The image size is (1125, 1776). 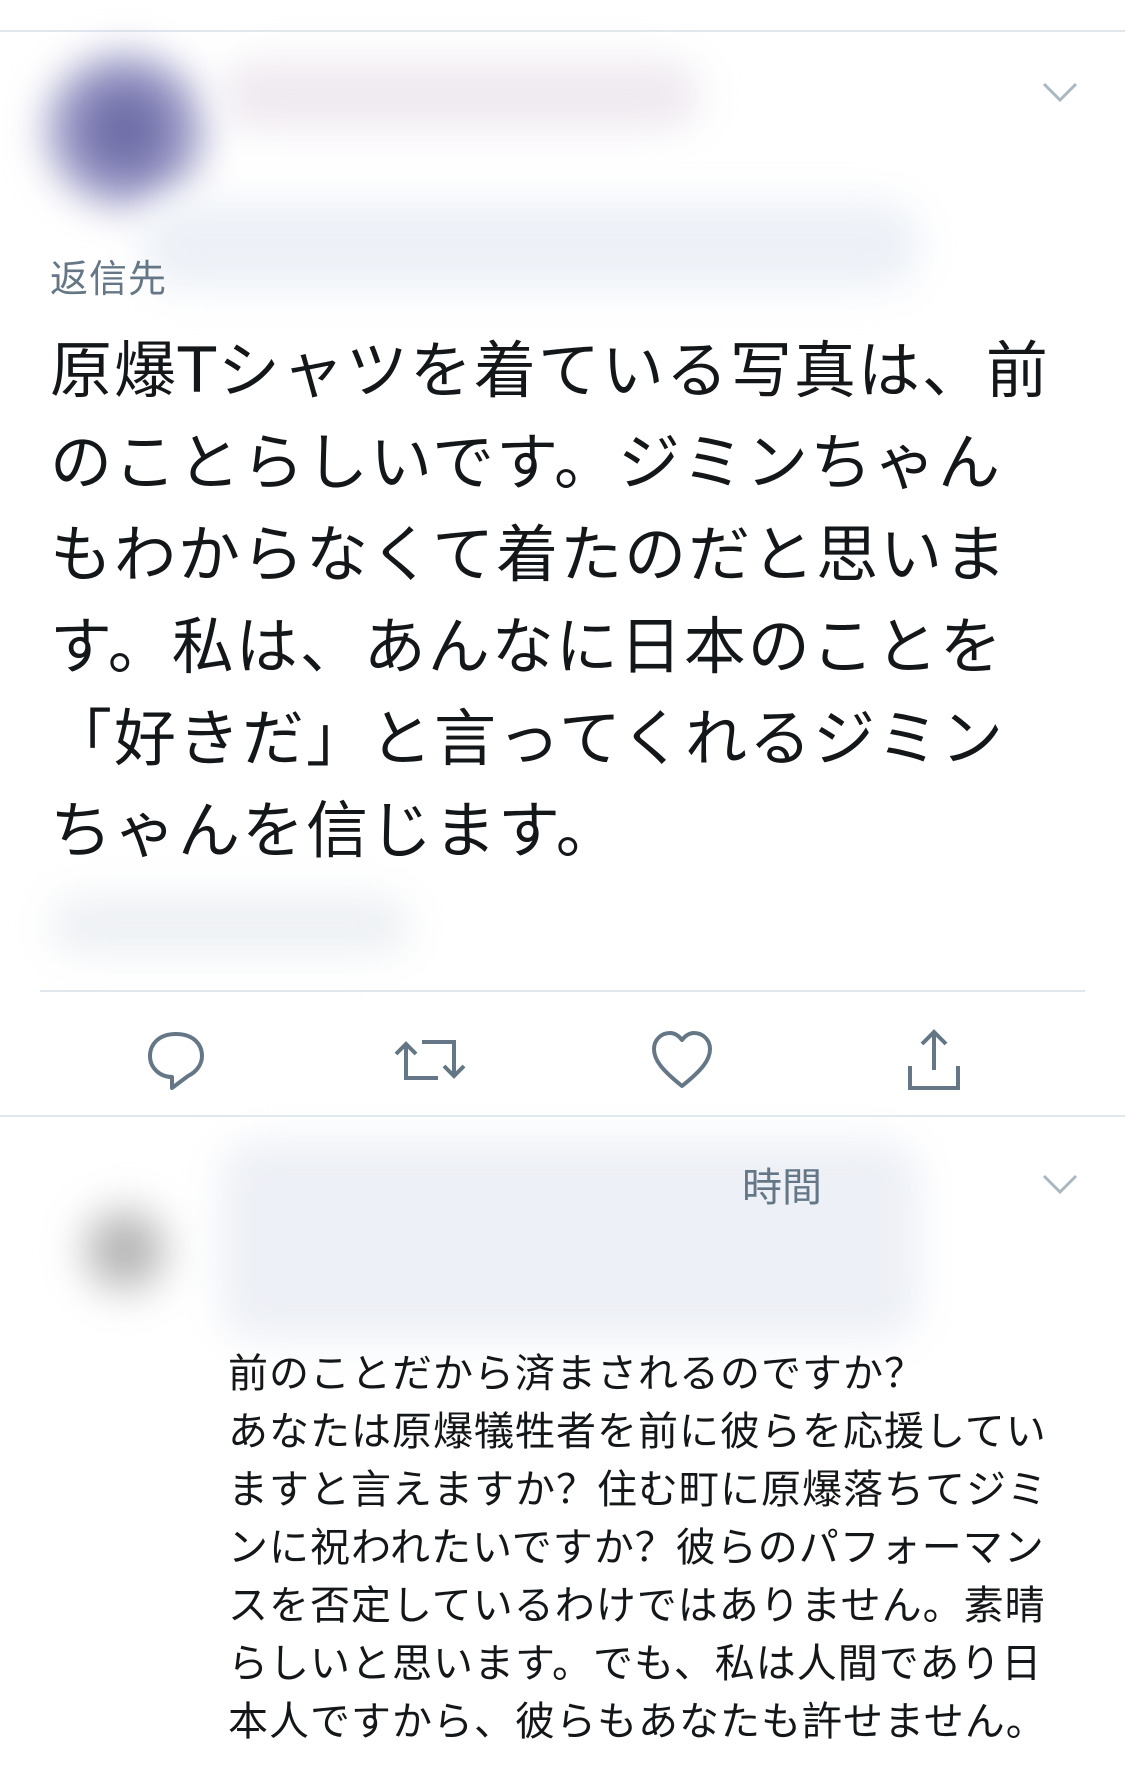 What do you see at coordinates (934, 1060) in the screenshot?
I see `share-icon` at bounding box center [934, 1060].